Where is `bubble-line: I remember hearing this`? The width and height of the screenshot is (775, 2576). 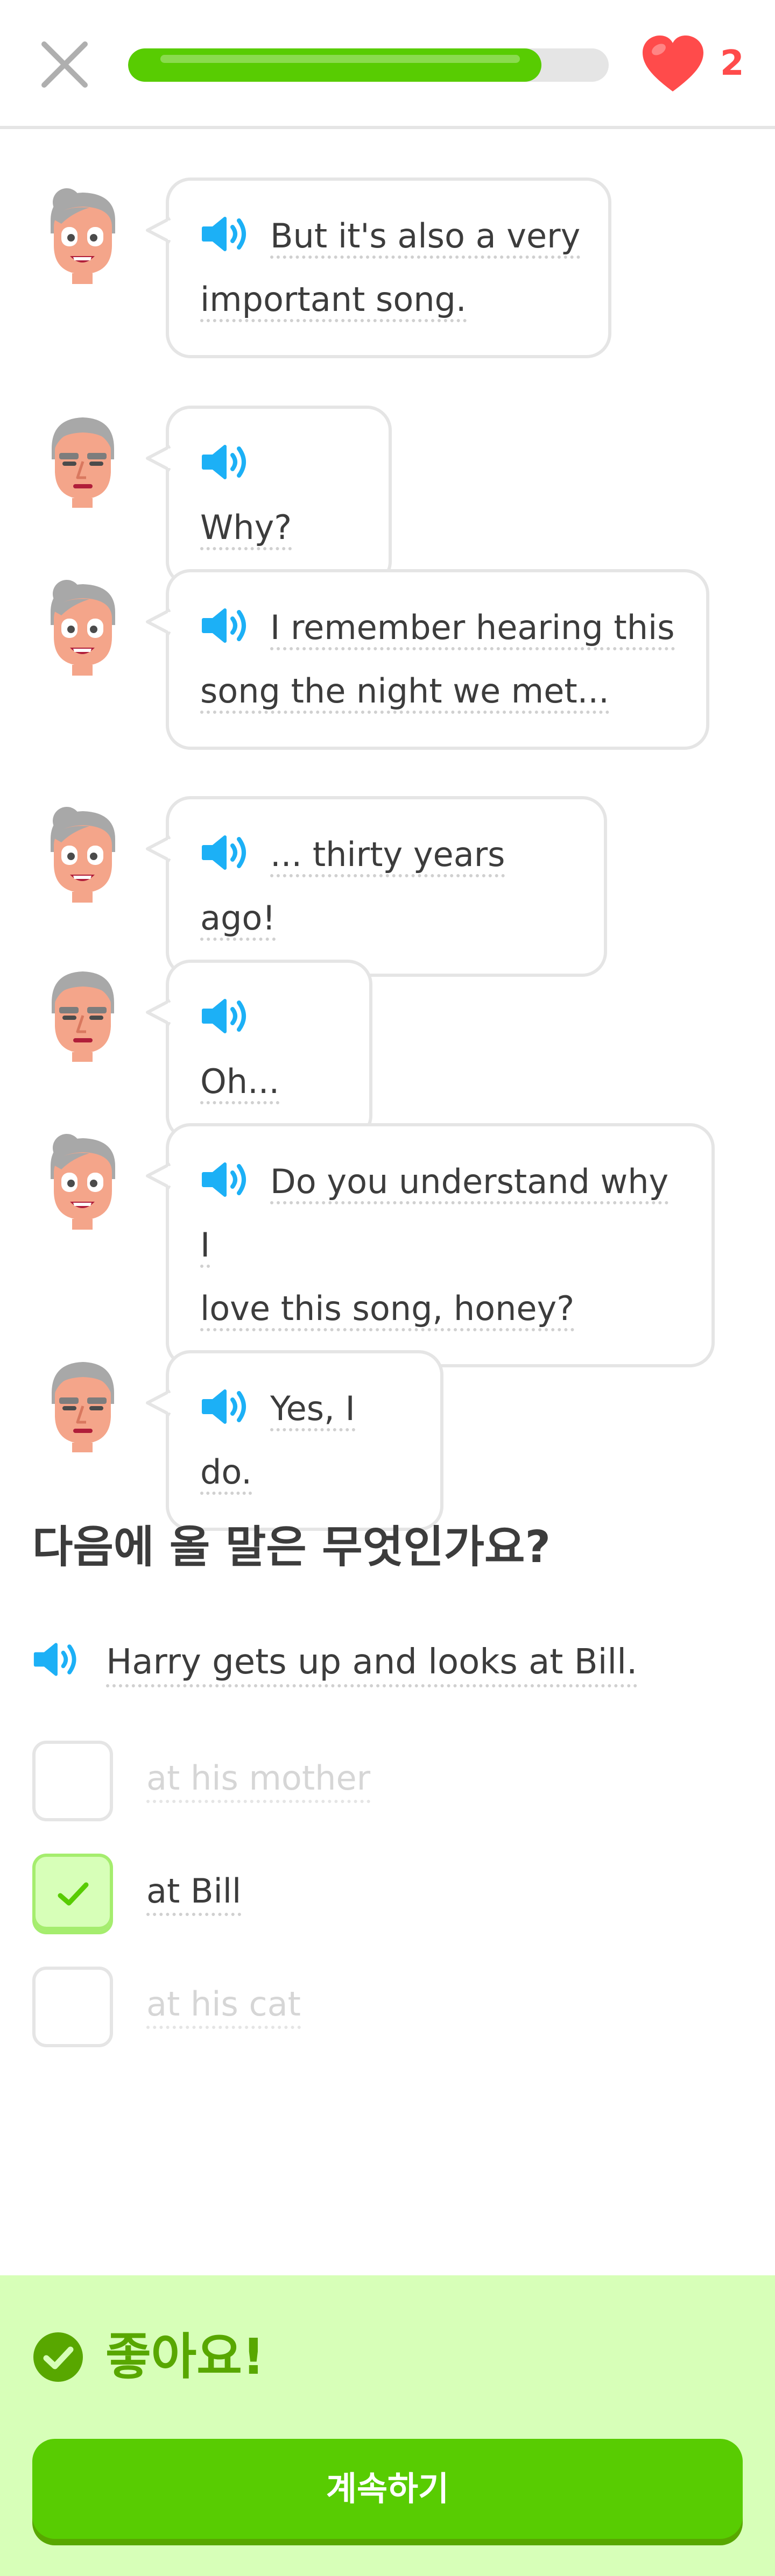 bubble-line: I remember hearing this is located at coordinates (439, 627).